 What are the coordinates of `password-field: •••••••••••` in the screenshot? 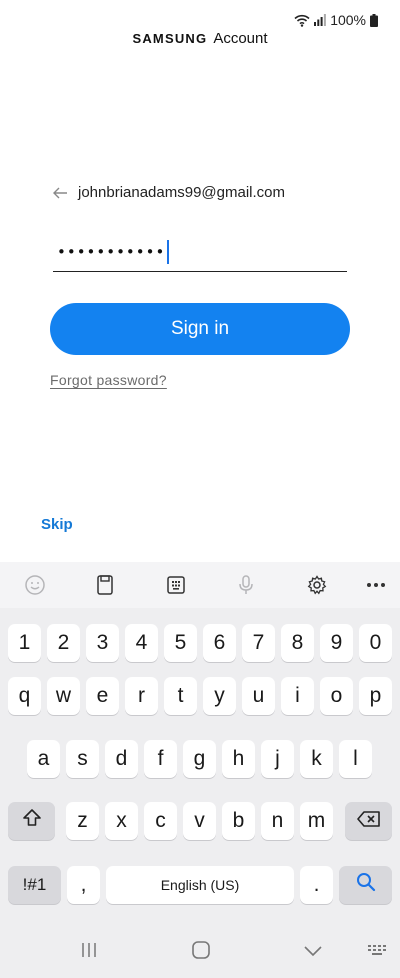 It's located at (200, 252).